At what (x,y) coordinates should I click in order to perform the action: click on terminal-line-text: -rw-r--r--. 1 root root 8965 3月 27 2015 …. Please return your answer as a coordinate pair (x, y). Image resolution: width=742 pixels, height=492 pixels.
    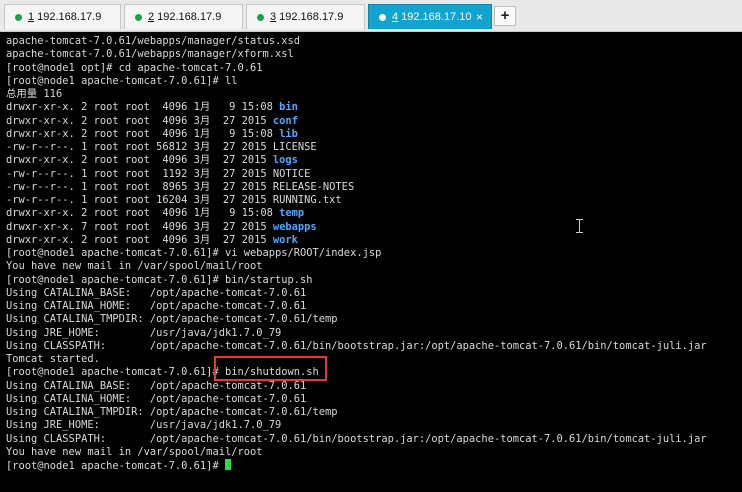
    Looking at the image, I should click on (180, 186).